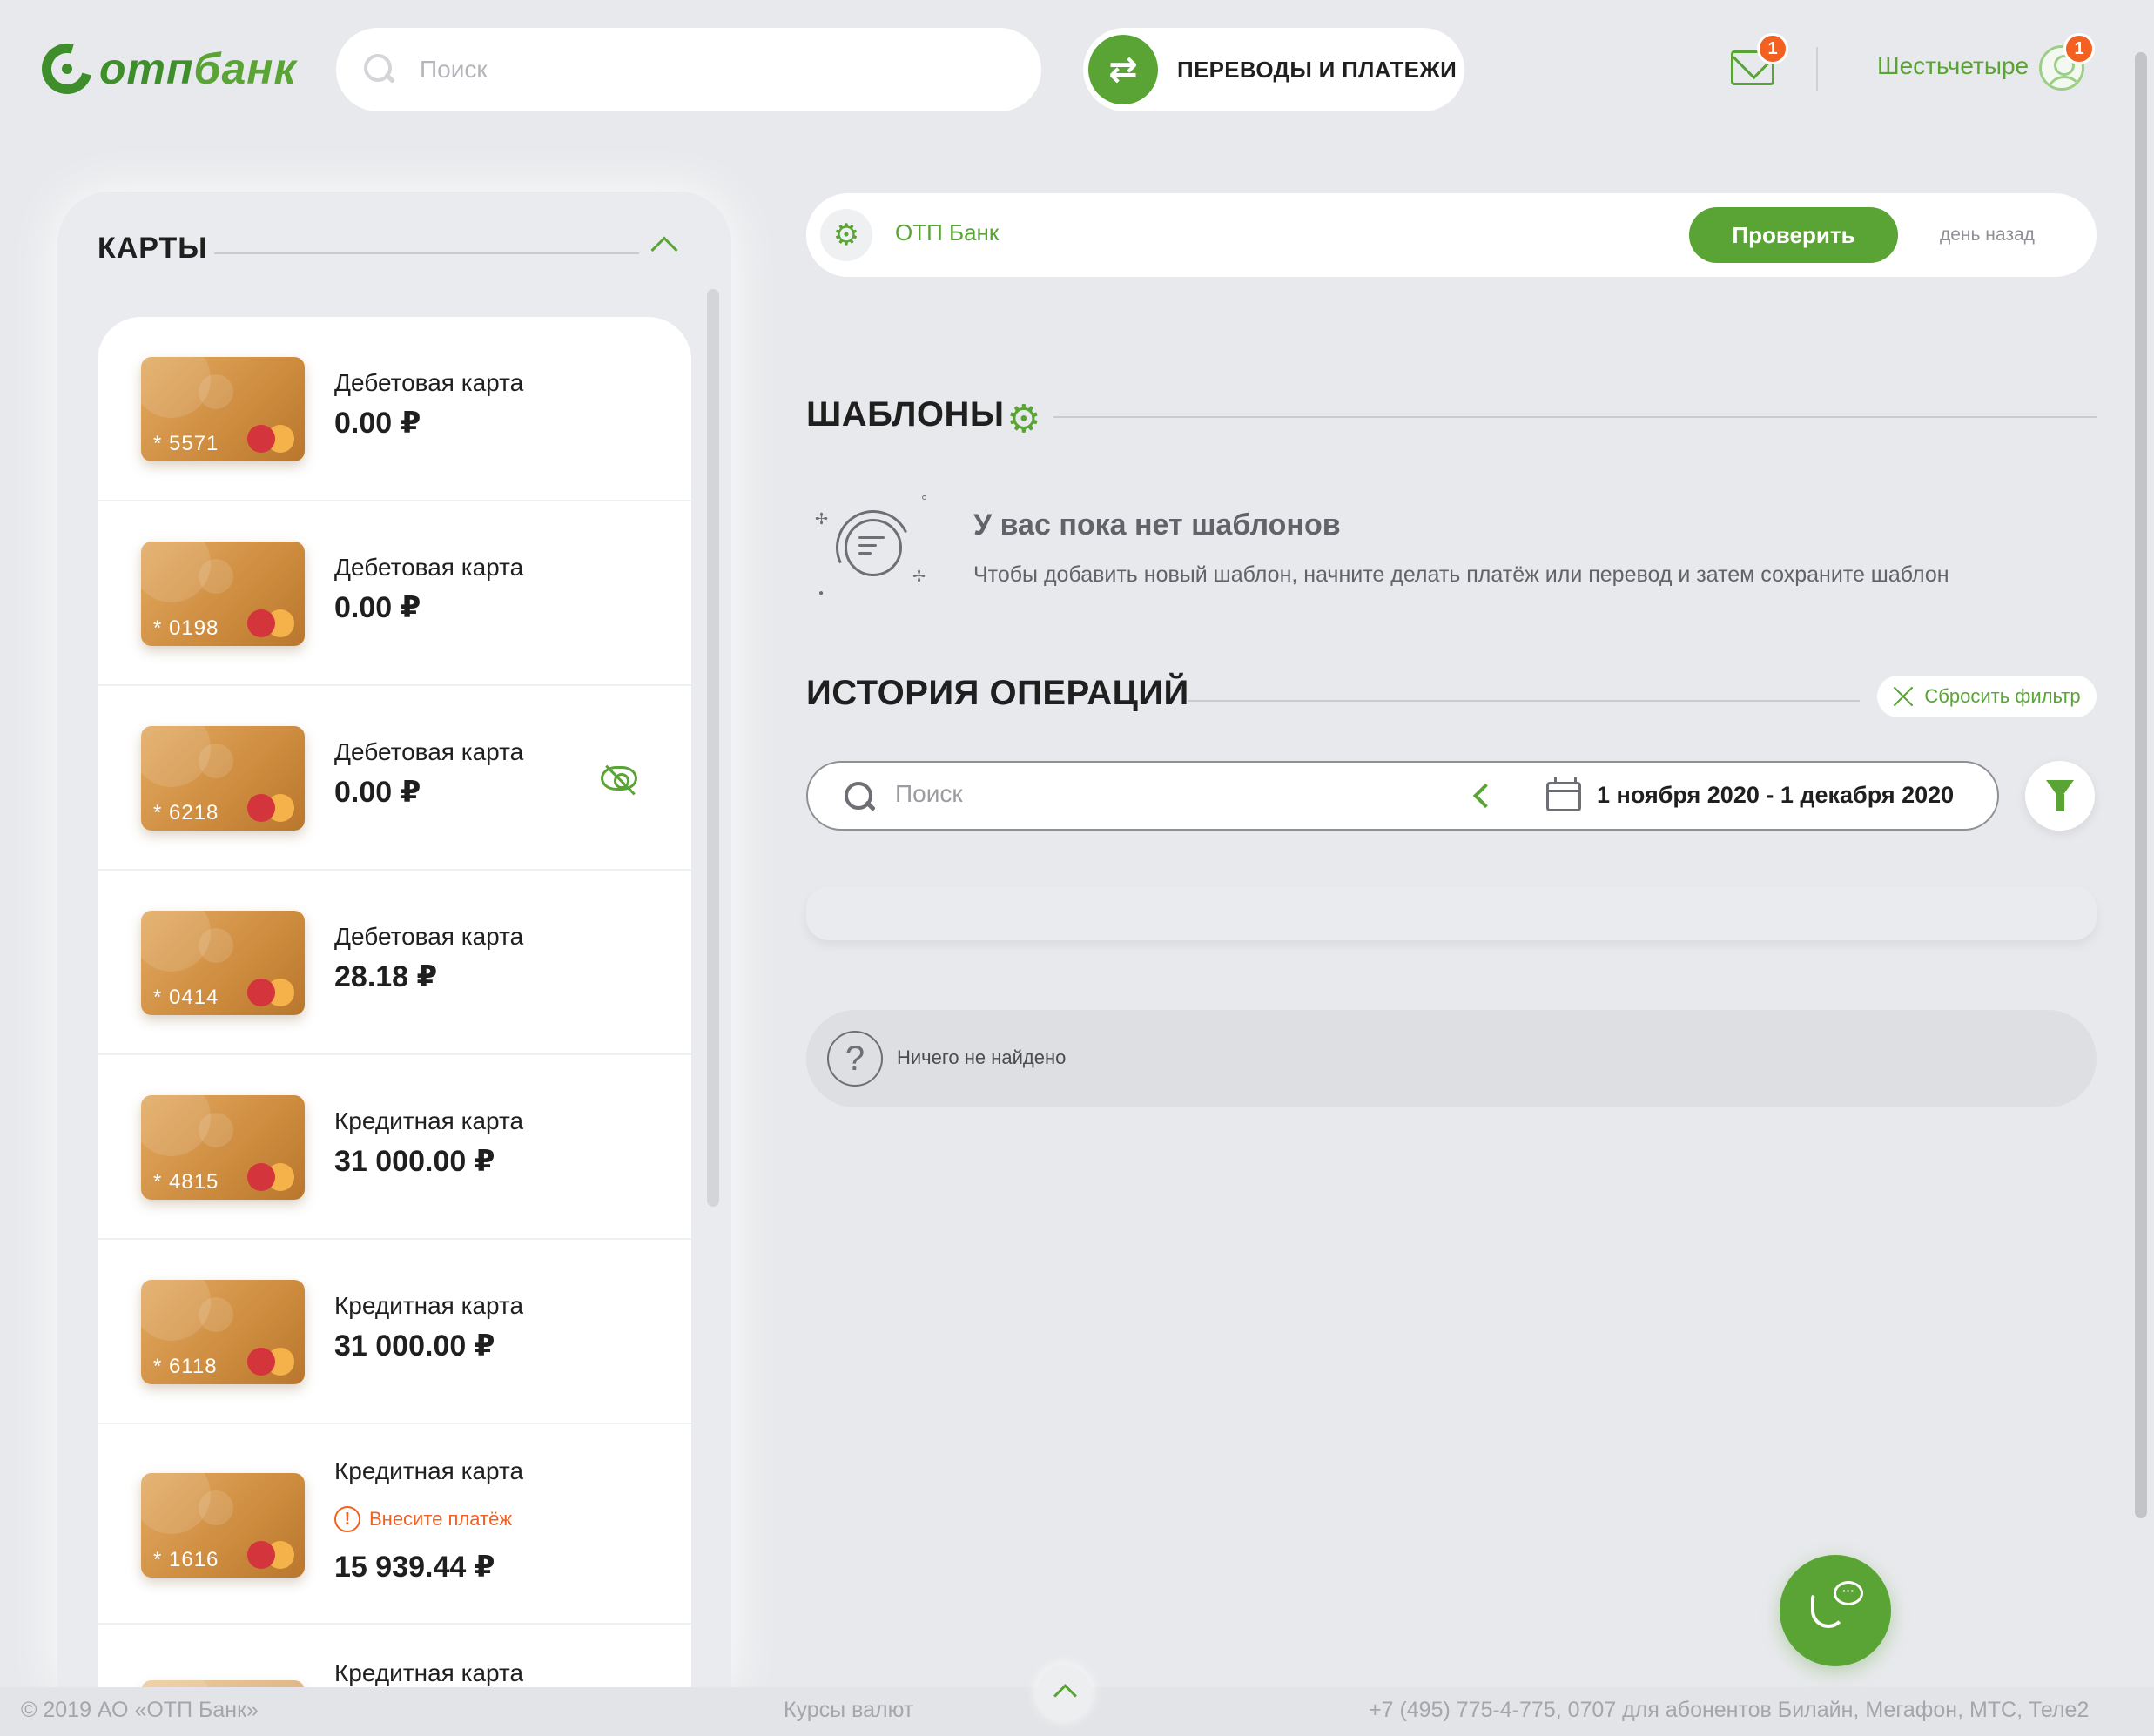 This screenshot has height=1736, width=2154. I want to click on nothing-found-banner: ? Ничего не найдено, so click(1451, 1058).